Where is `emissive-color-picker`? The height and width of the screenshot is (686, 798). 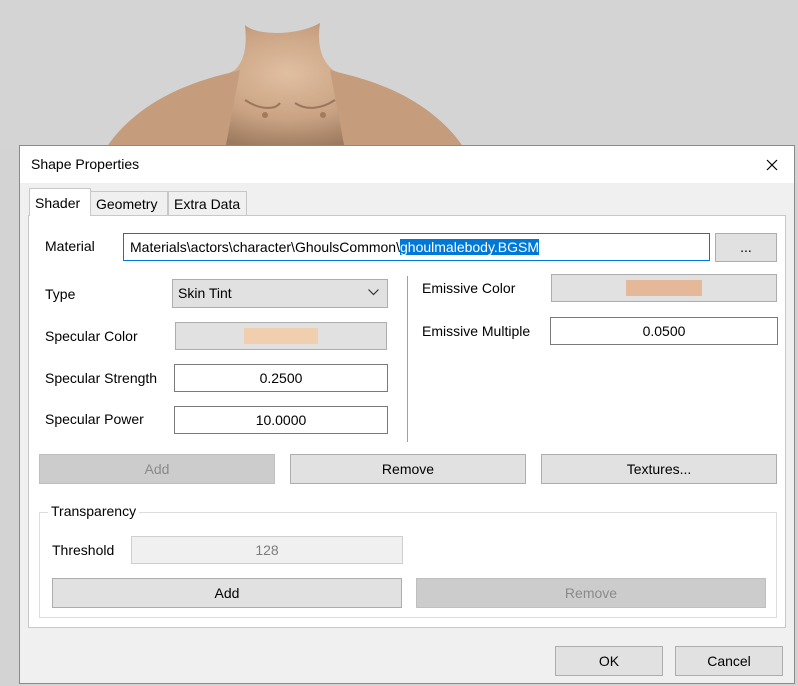
emissive-color-picker is located at coordinates (664, 288).